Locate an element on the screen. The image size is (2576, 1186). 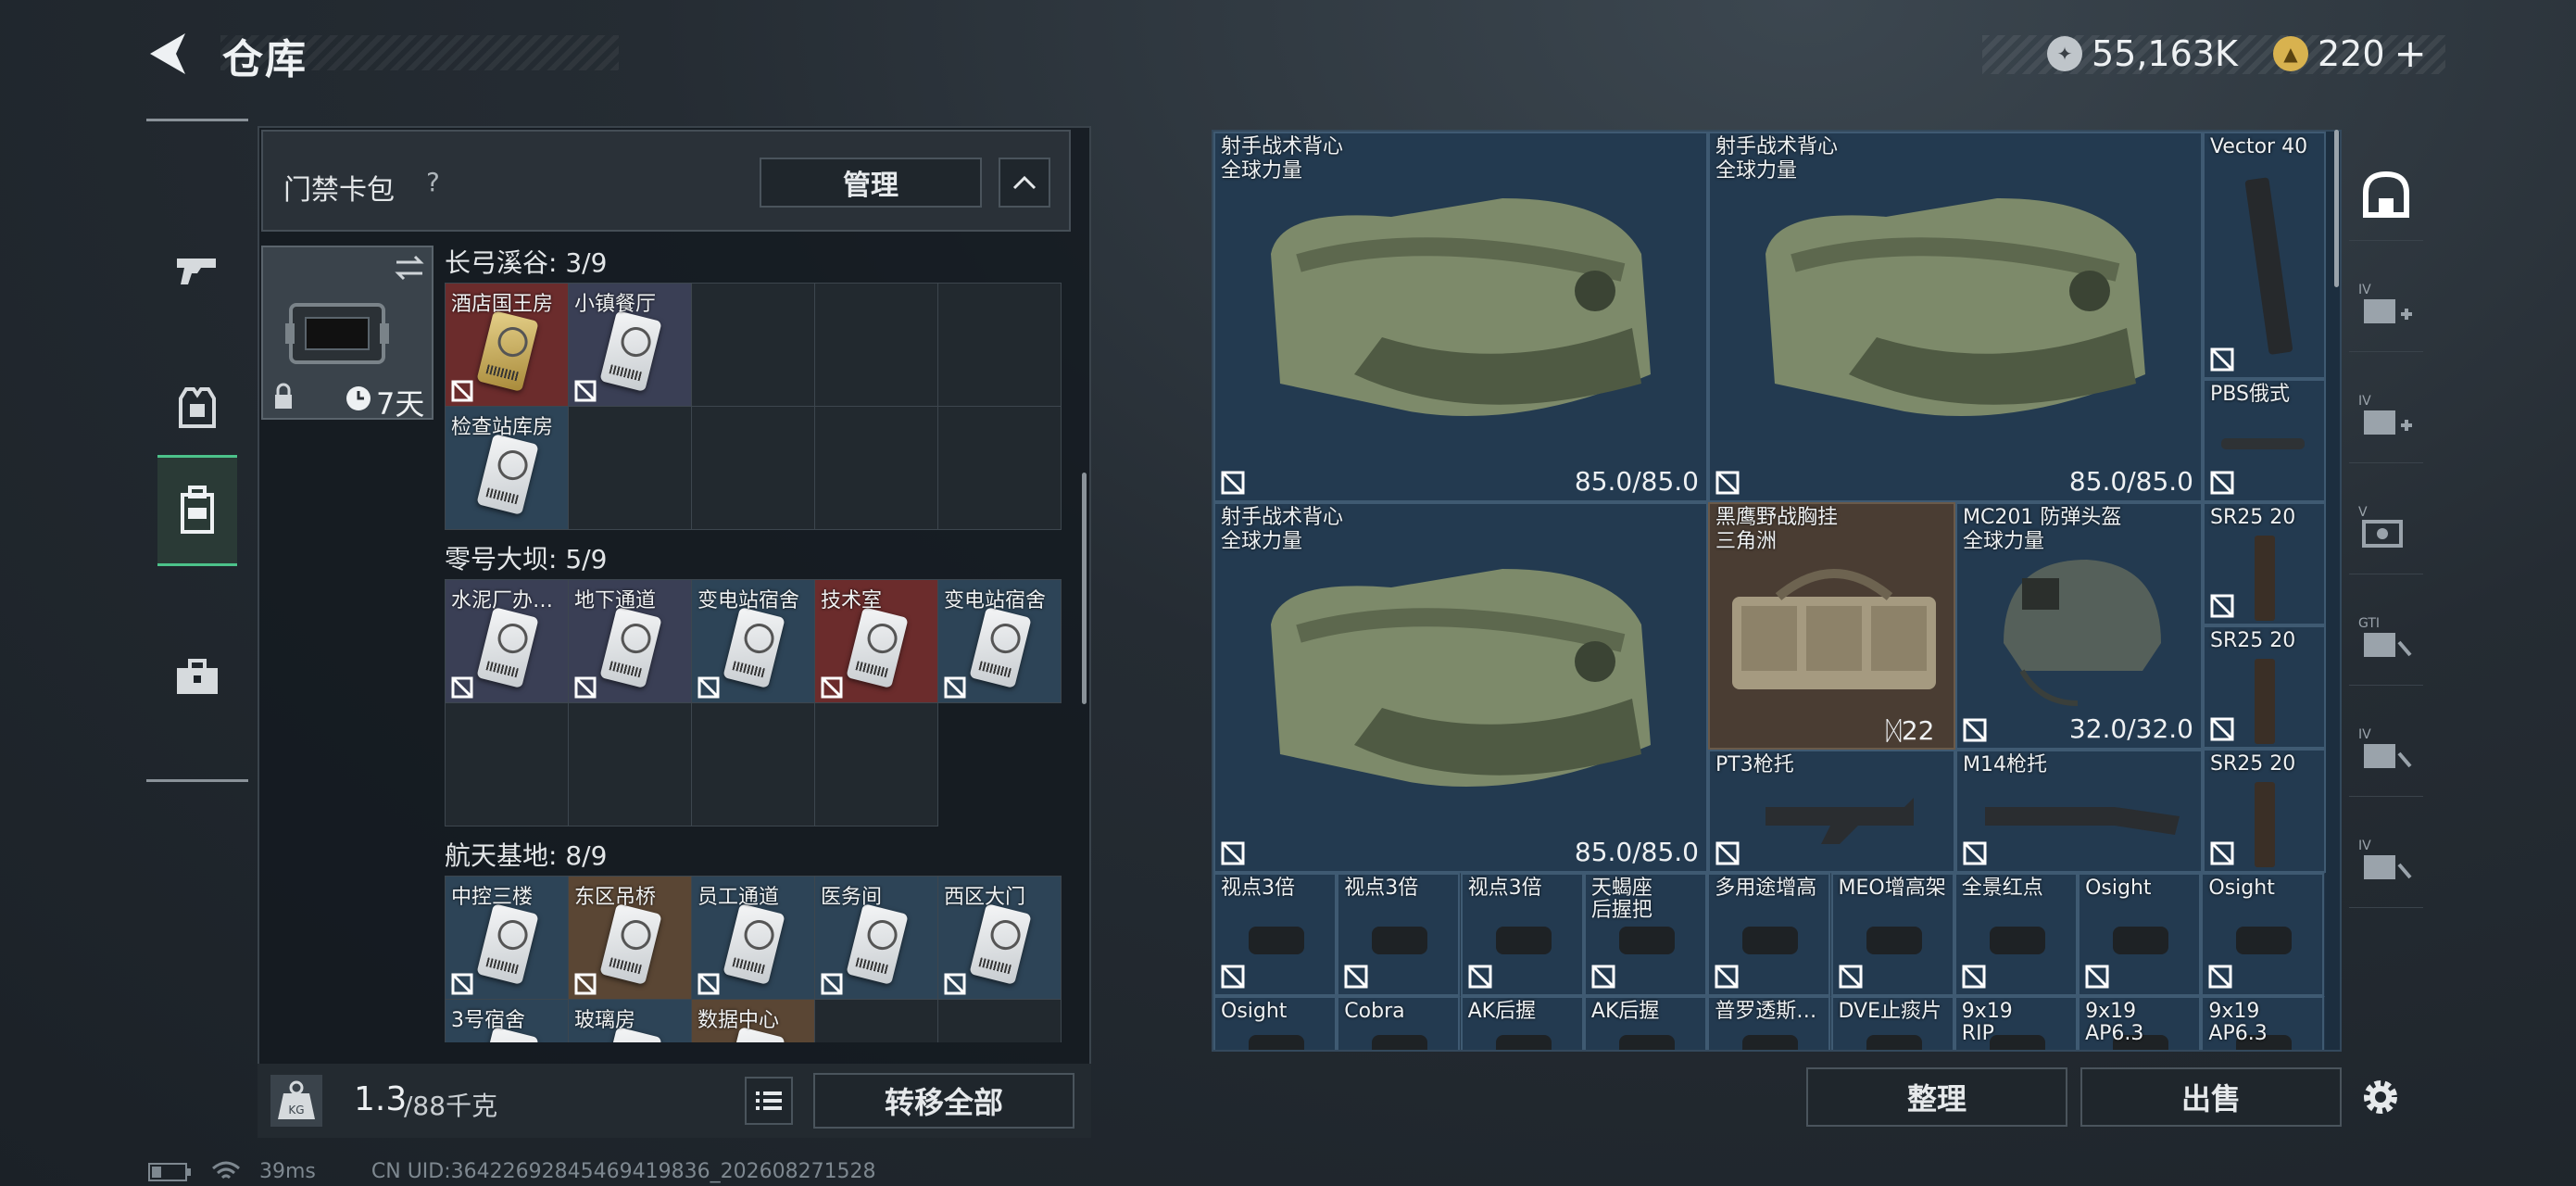
list-view-button is located at coordinates (769, 1101).